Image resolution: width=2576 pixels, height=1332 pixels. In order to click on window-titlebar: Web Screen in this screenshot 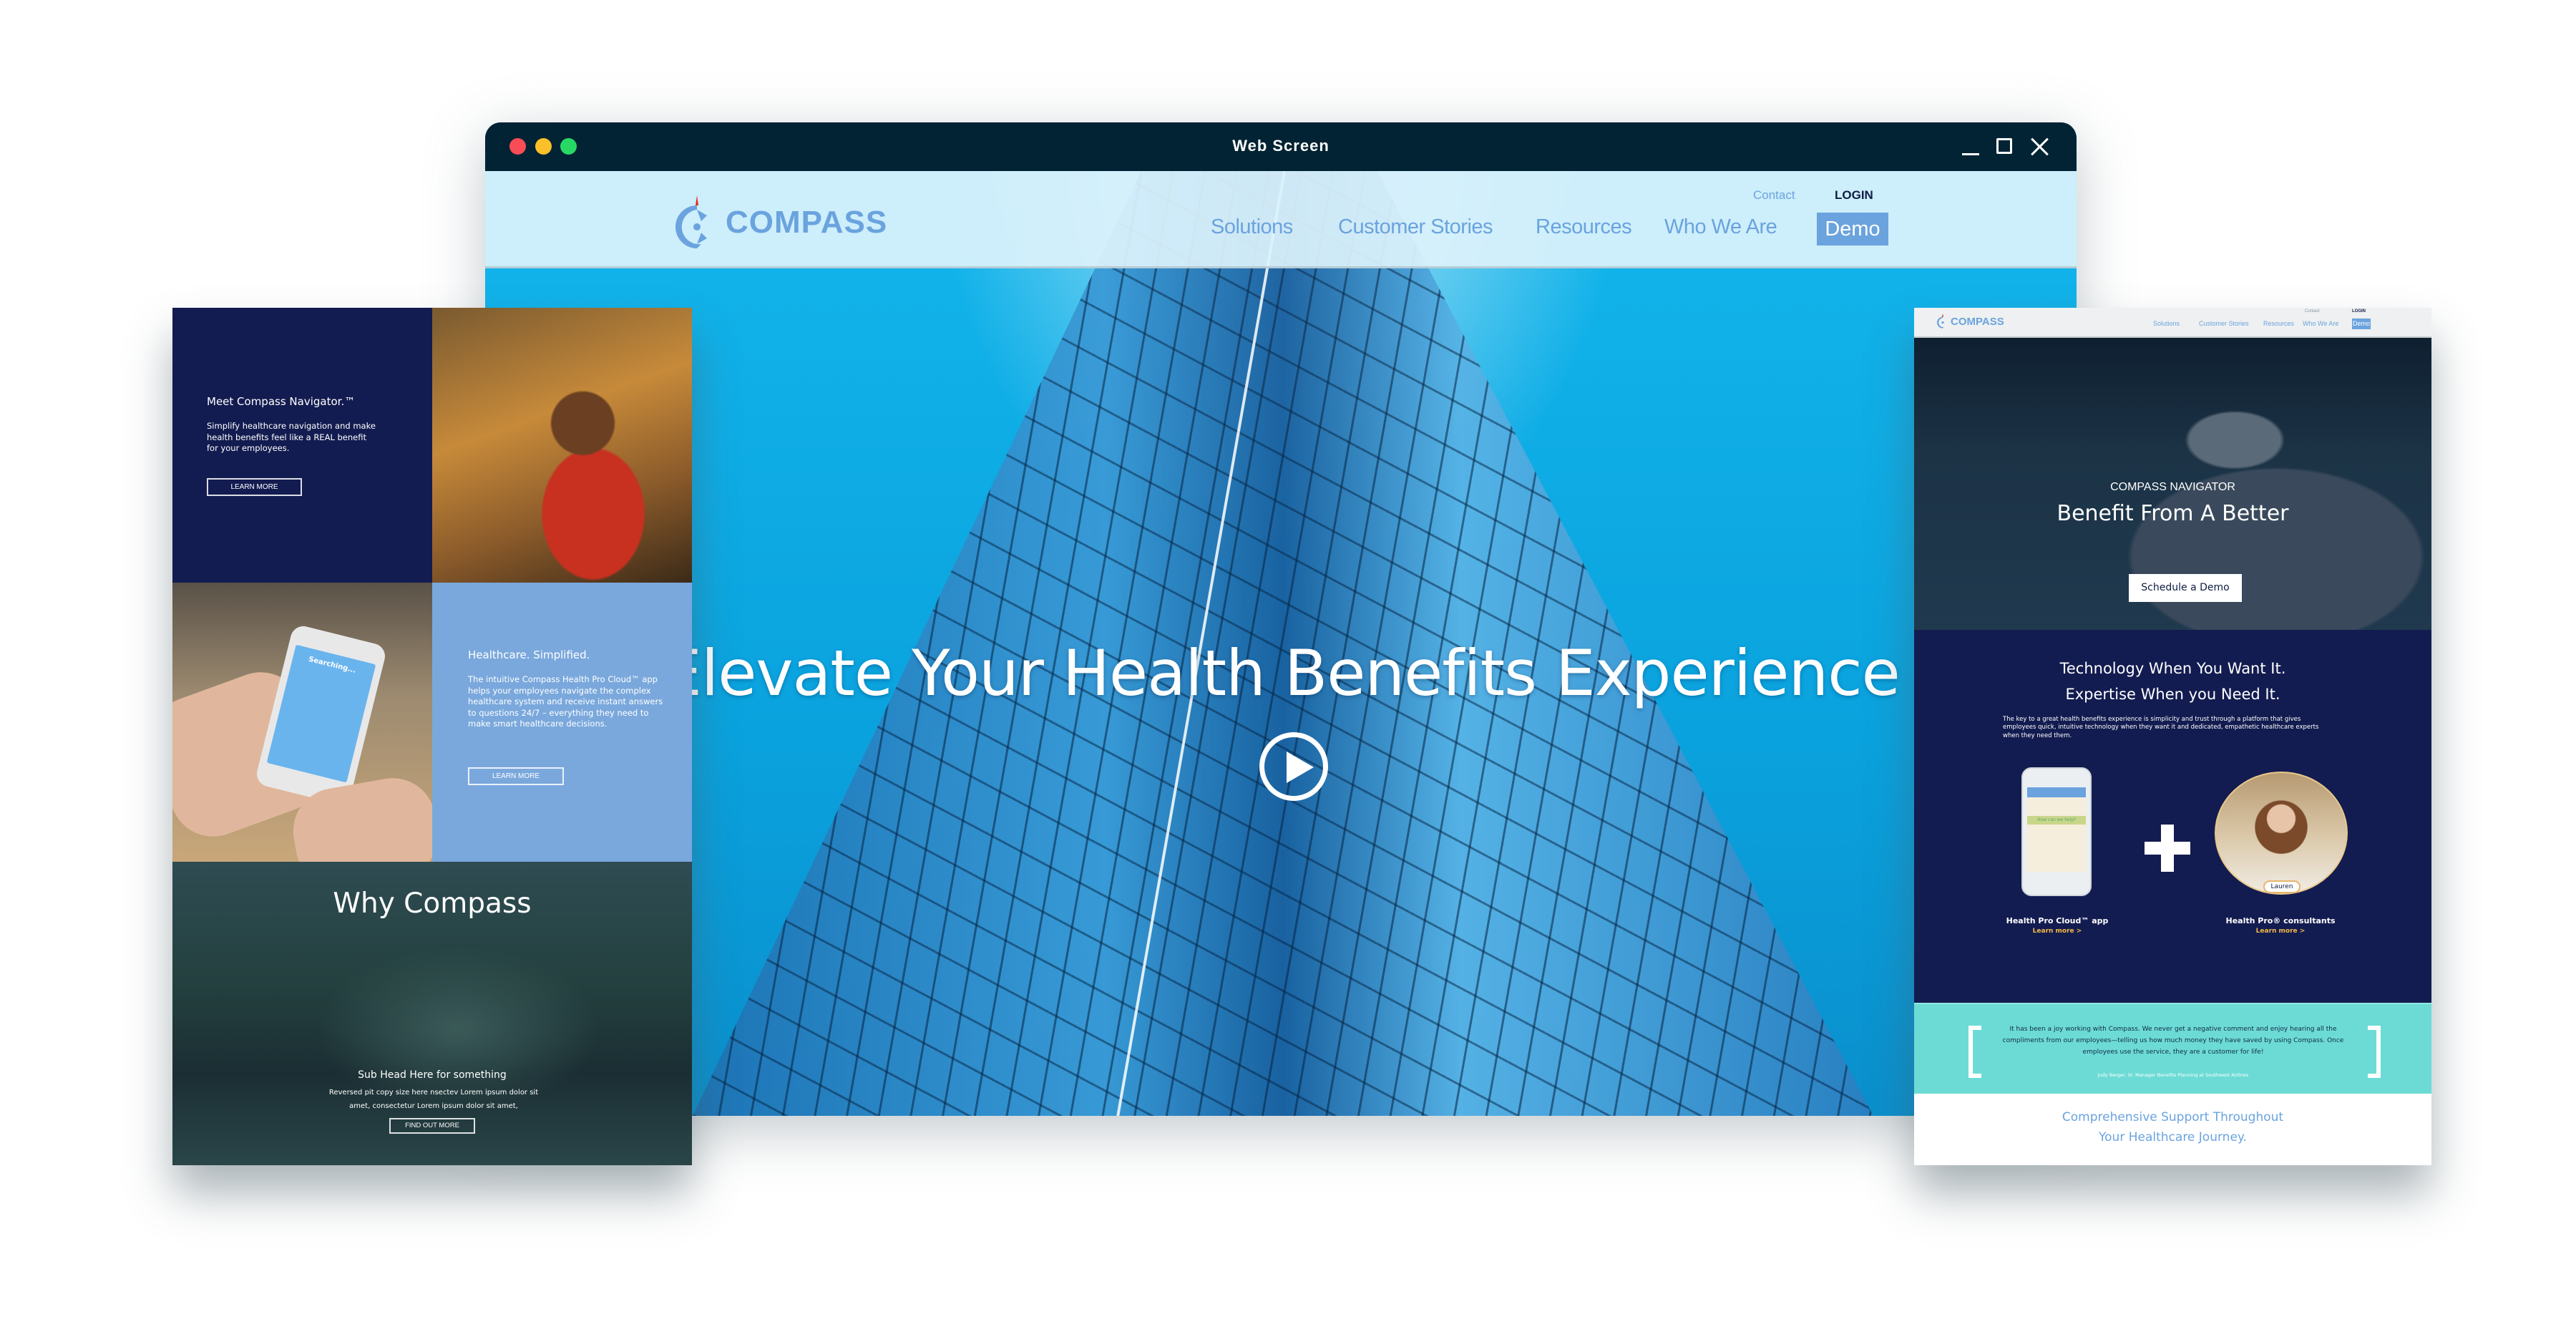, I will do `click(1281, 146)`.